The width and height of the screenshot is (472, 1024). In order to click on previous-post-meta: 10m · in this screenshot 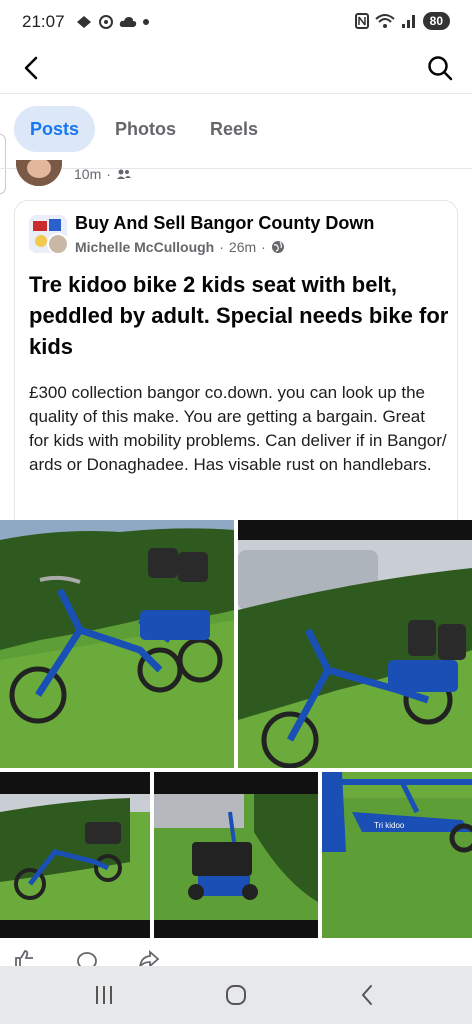, I will do `click(103, 174)`.